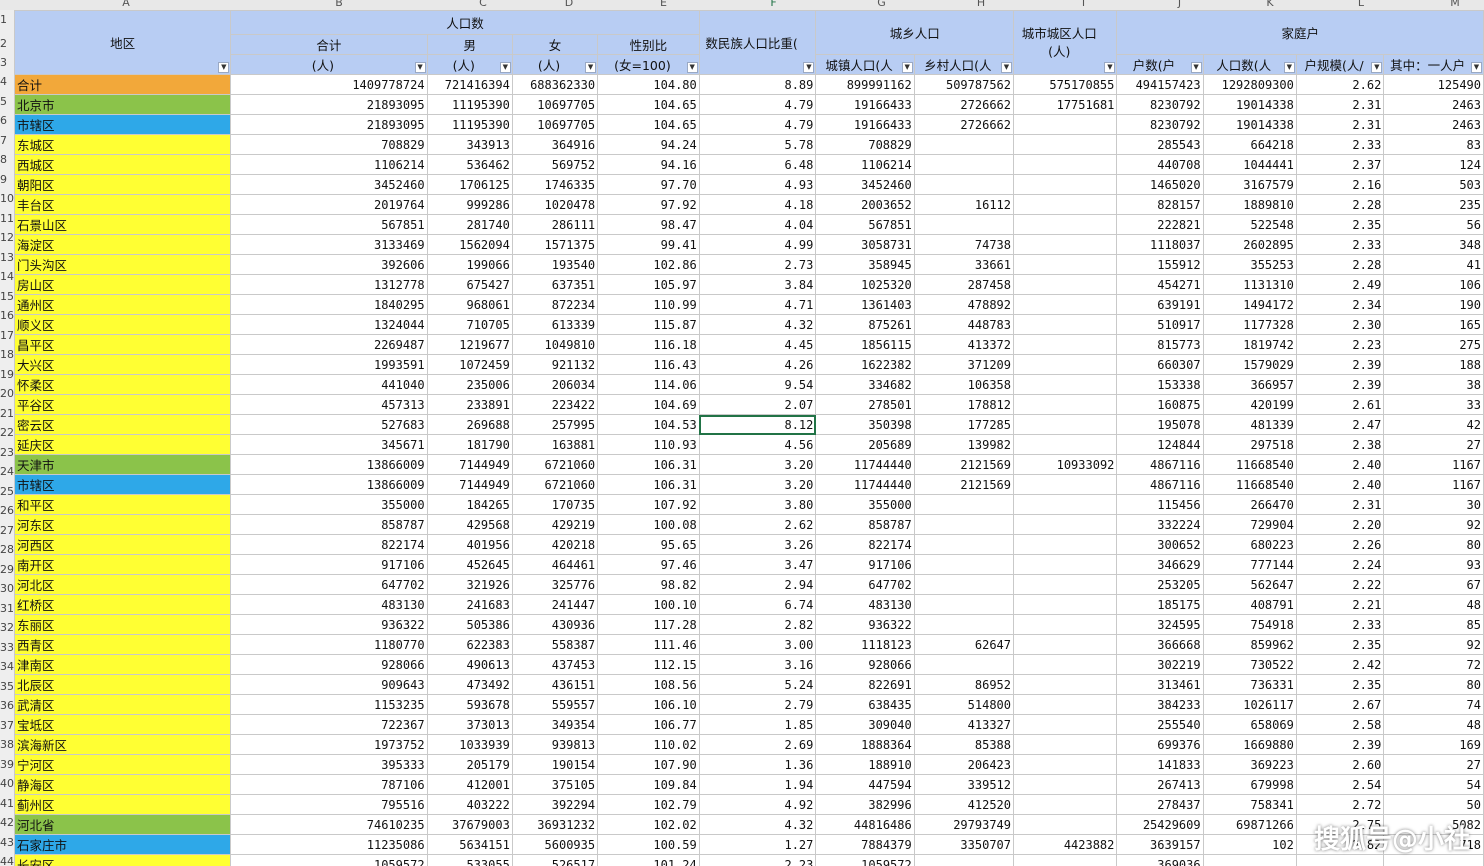 The image size is (1484, 866). I want to click on cell-f: 8.12, so click(757, 424).